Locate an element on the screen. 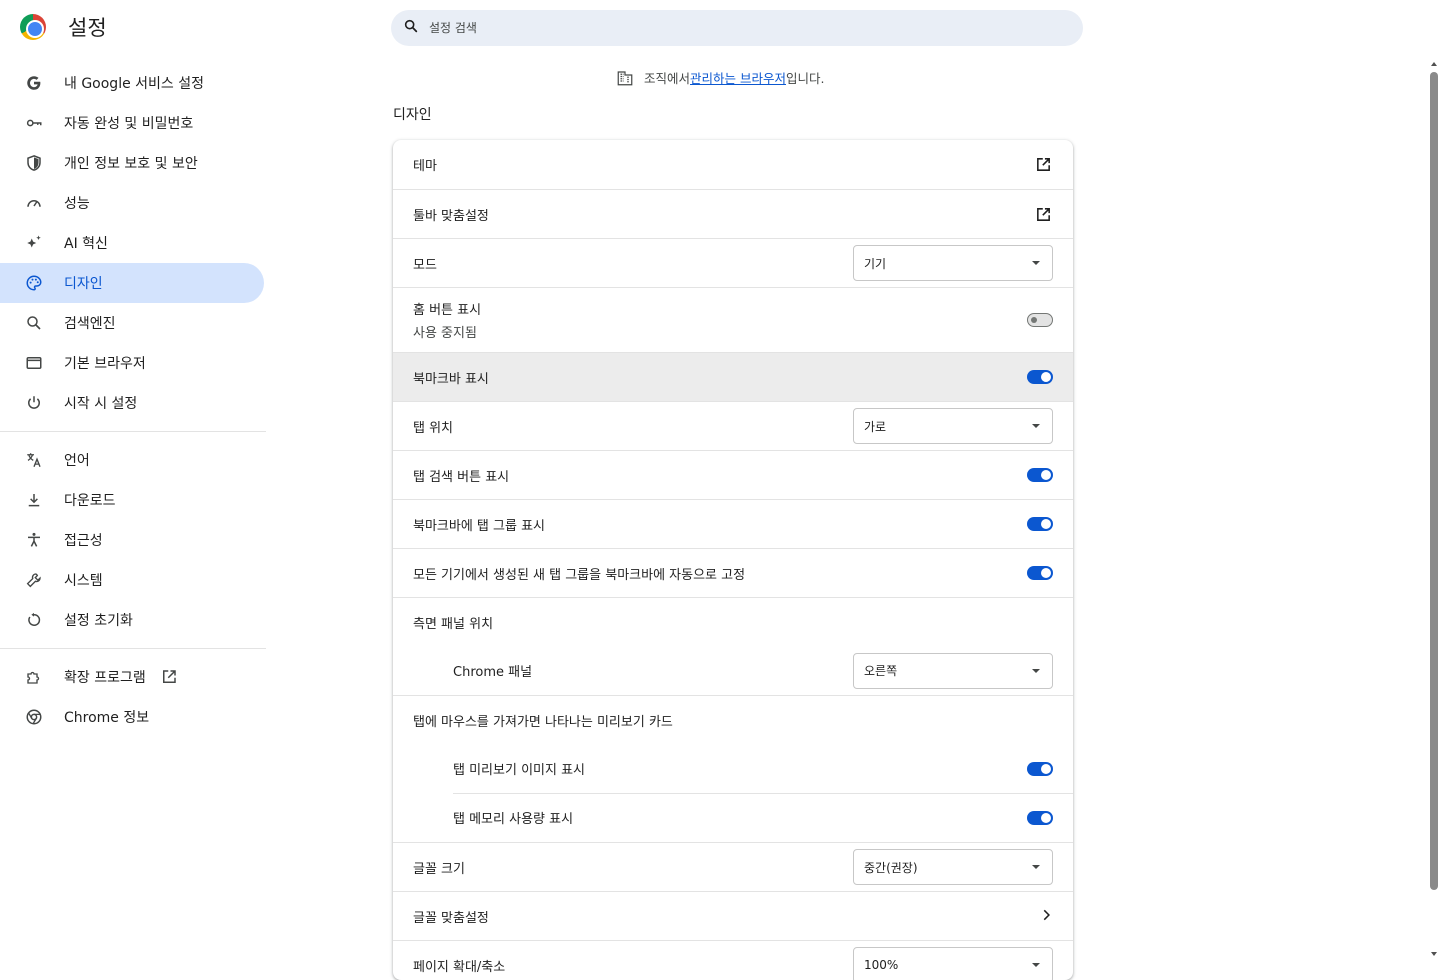 The image size is (1440, 980). sidebar-item-system: 시스템 is located at coordinates (132, 580).